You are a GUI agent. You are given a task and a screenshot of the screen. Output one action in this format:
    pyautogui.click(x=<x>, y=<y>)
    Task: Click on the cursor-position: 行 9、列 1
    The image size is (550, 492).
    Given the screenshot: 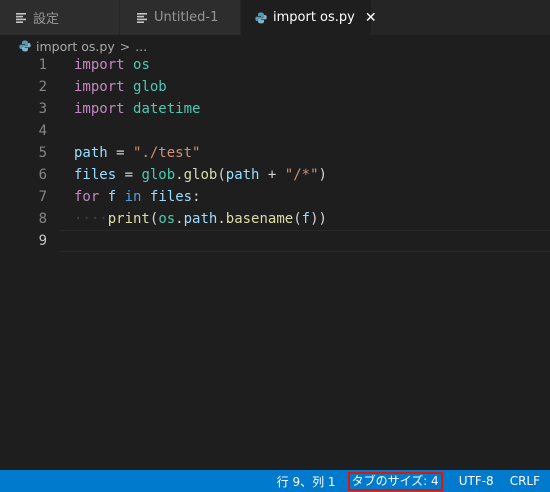 What is the action you would take?
    pyautogui.click(x=306, y=481)
    